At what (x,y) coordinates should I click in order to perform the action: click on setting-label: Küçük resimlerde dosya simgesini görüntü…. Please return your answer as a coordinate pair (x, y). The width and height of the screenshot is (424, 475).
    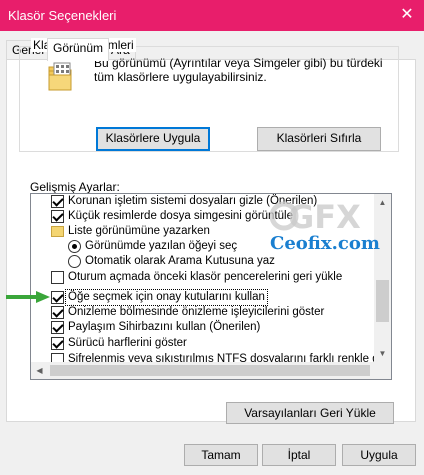
    Looking at the image, I should click on (180, 216).